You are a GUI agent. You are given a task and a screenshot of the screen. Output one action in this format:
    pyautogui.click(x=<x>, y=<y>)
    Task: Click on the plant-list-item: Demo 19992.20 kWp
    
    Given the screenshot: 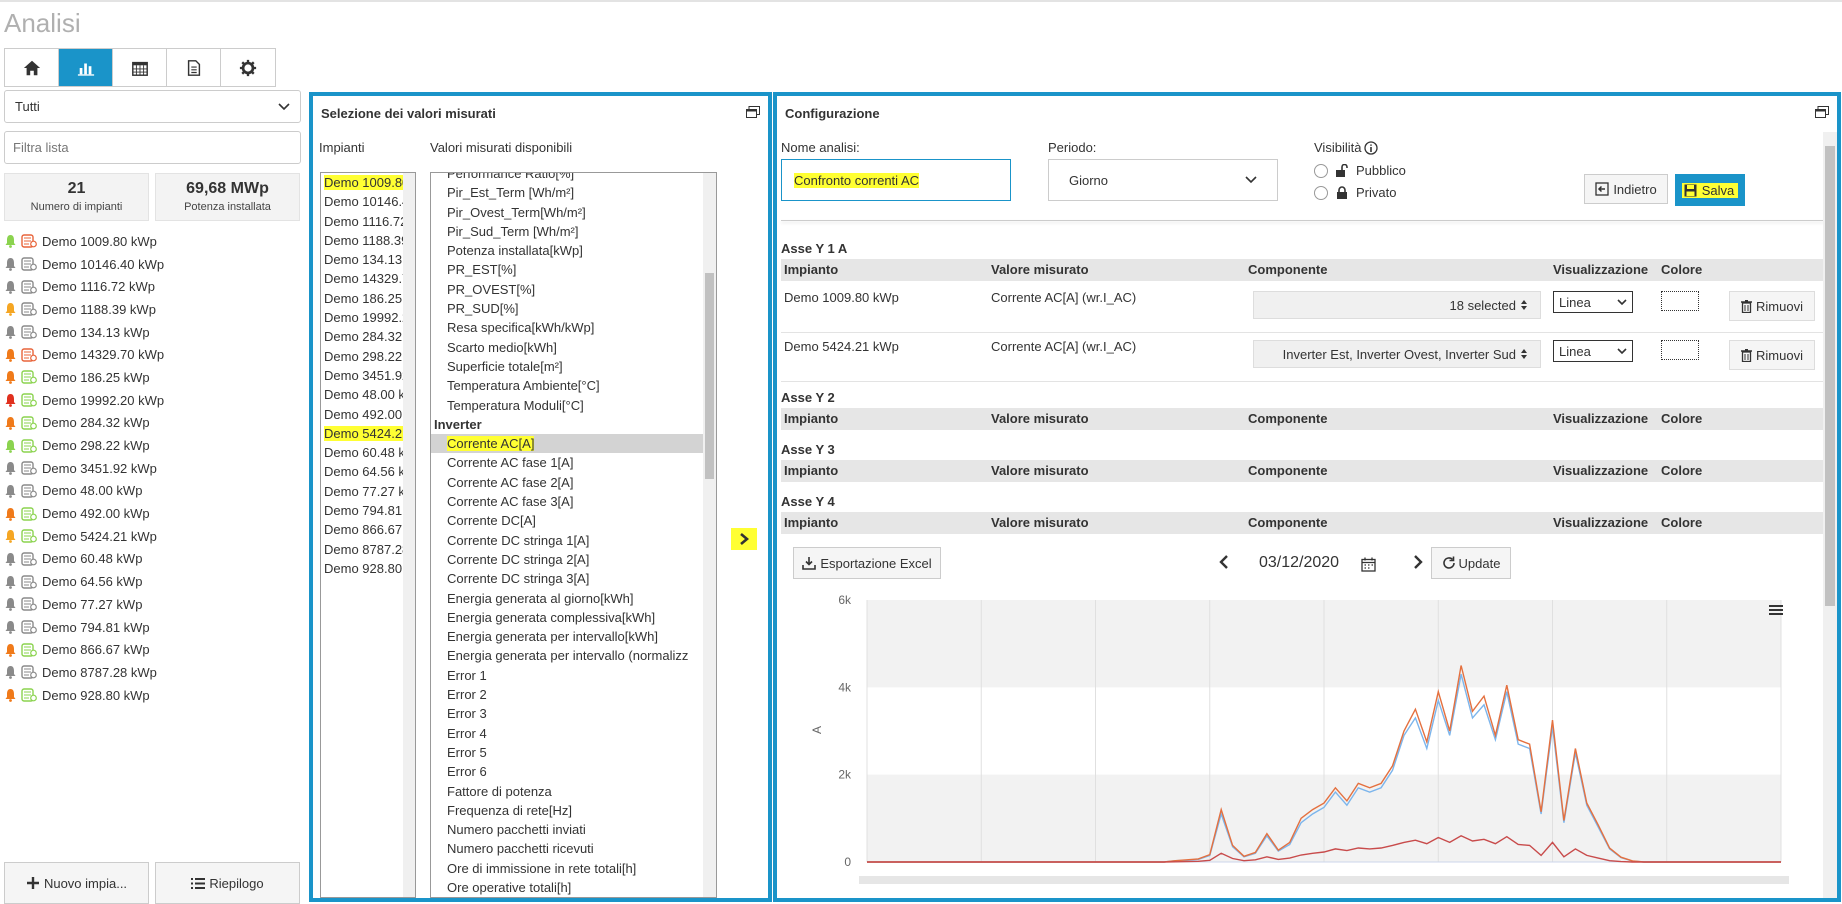 What is the action you would take?
    pyautogui.click(x=153, y=400)
    